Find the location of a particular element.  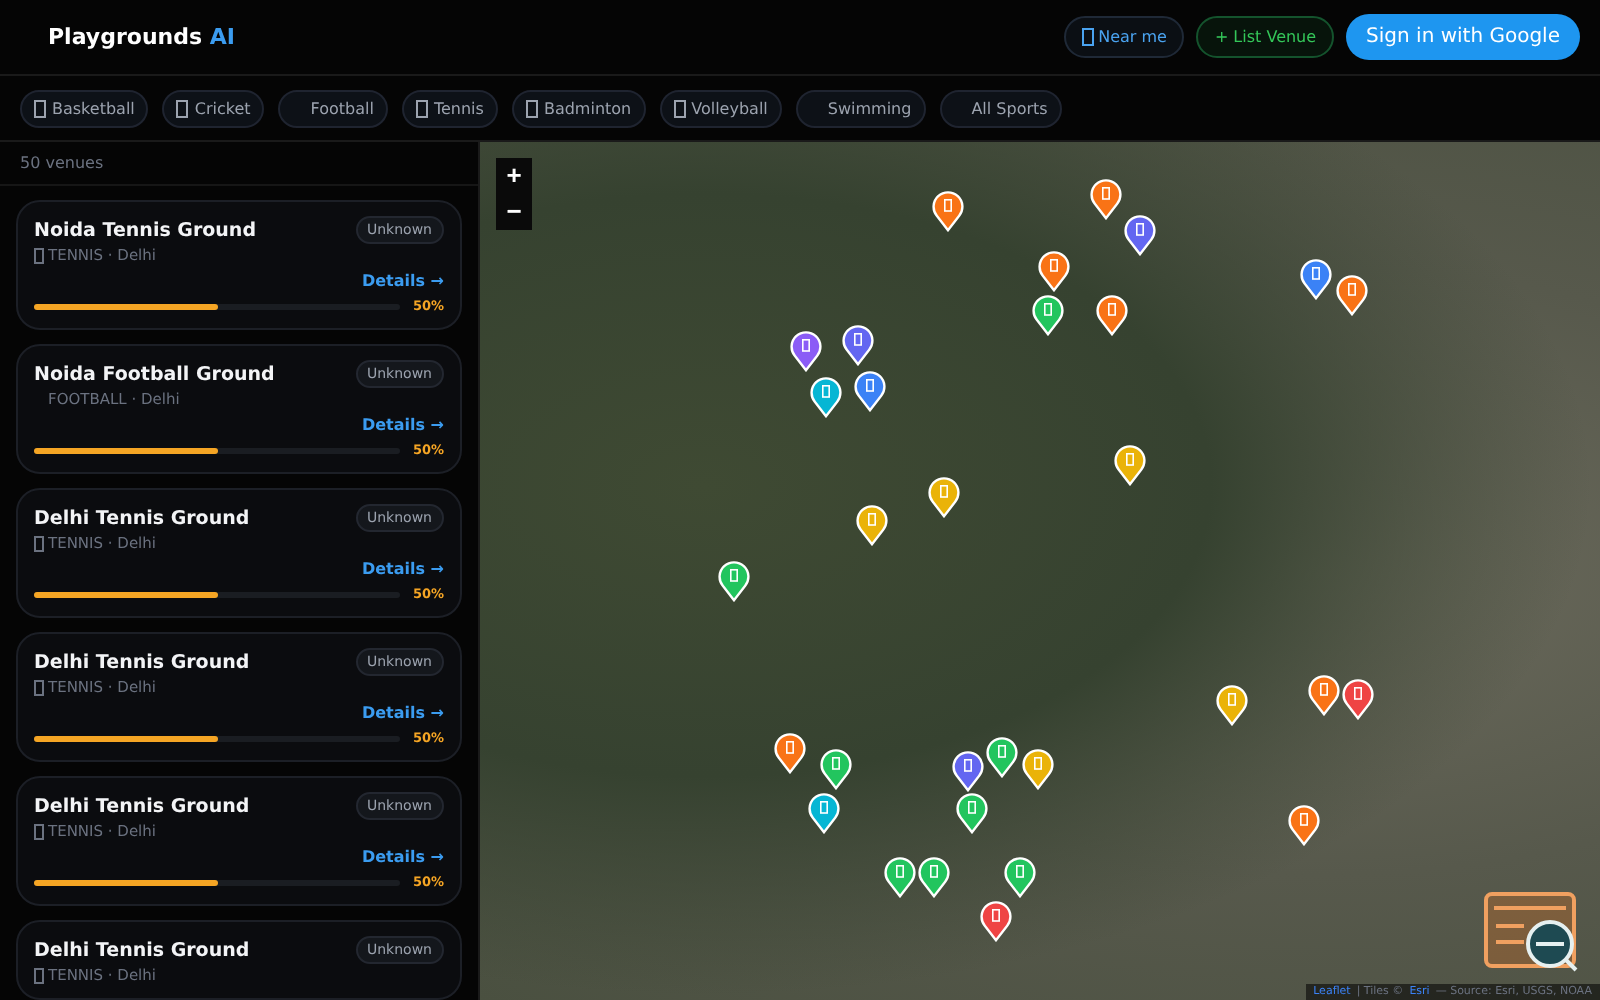

sport-filter-chip: Volleyball is located at coordinates (720, 108).